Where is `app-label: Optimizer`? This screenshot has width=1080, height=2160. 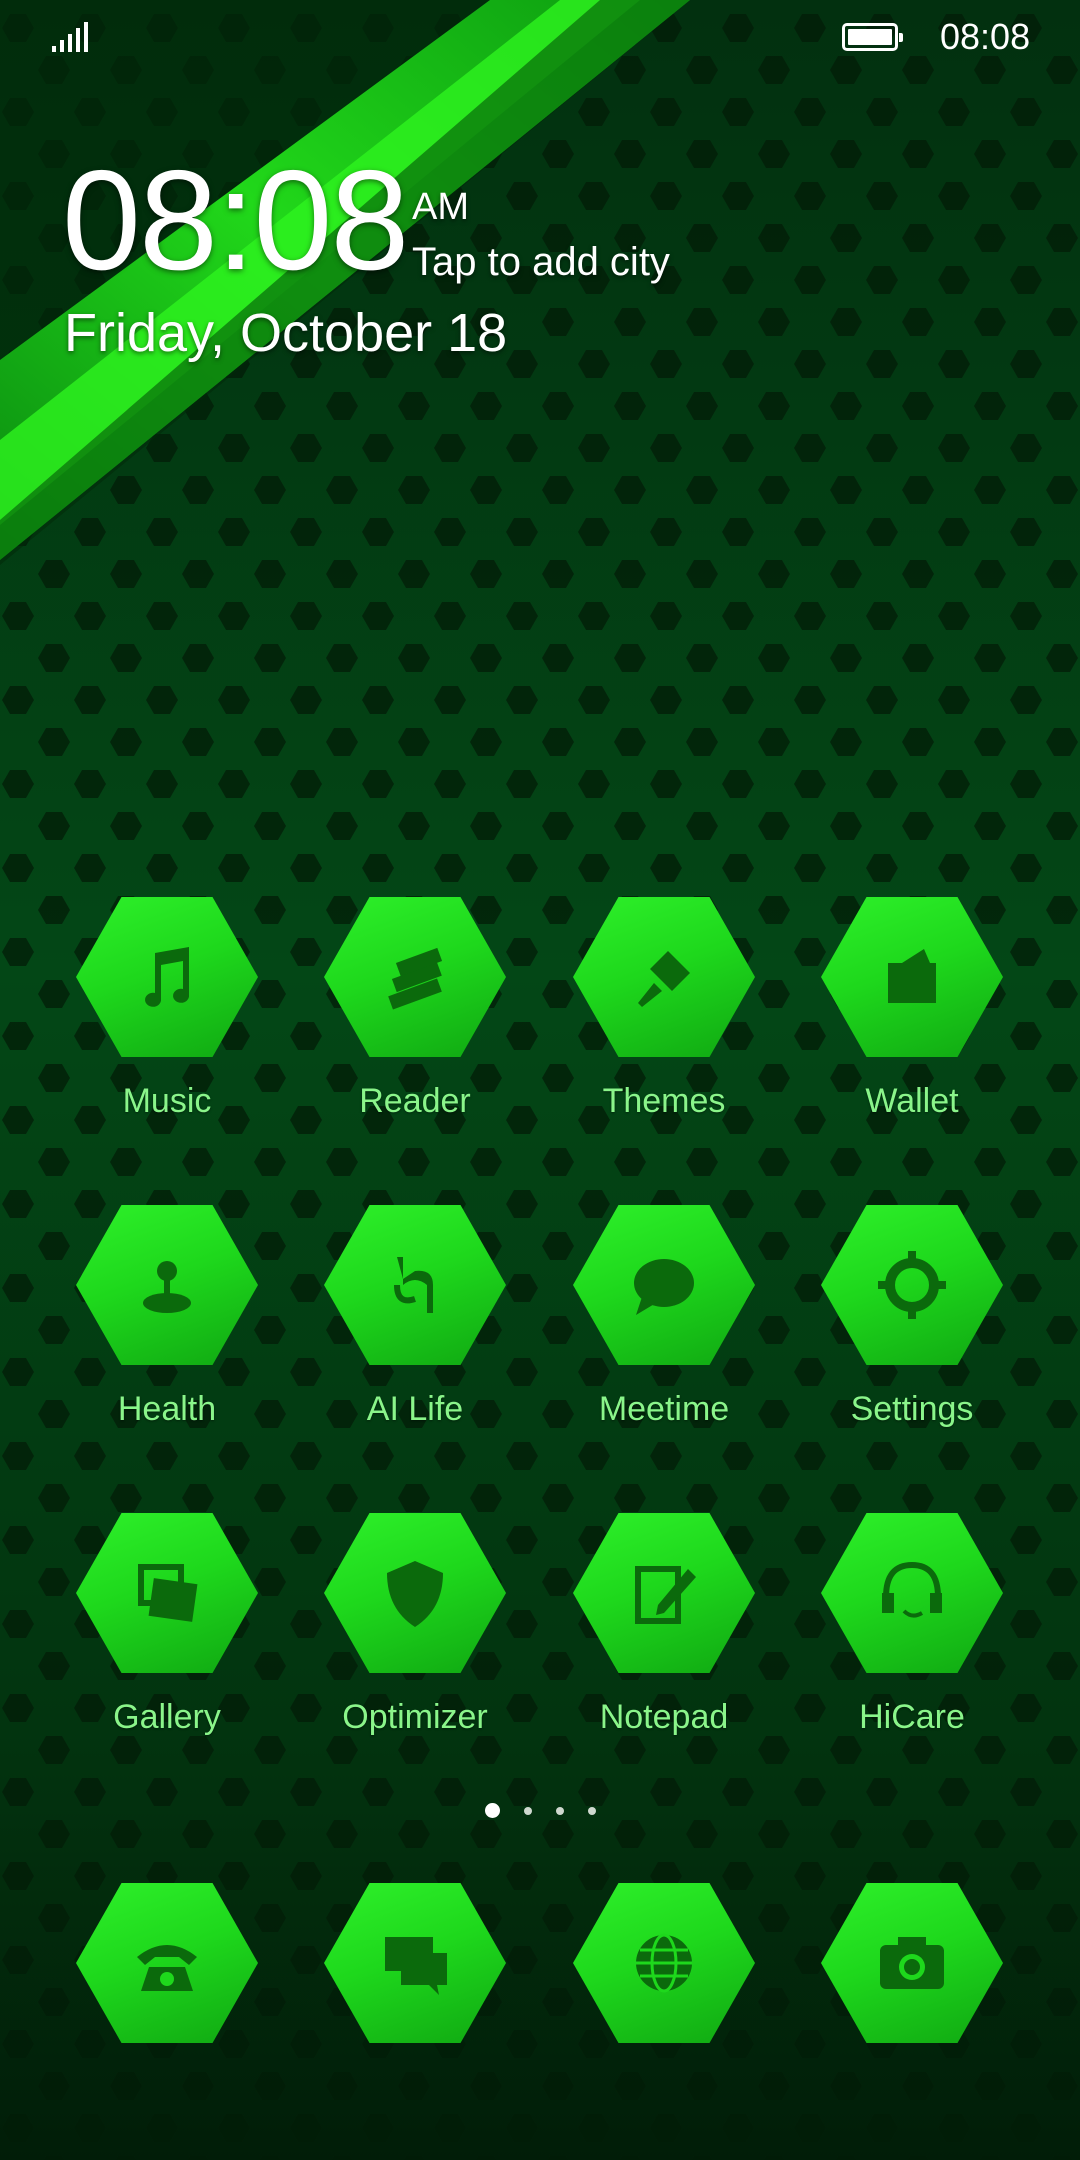 app-label: Optimizer is located at coordinates (415, 1717).